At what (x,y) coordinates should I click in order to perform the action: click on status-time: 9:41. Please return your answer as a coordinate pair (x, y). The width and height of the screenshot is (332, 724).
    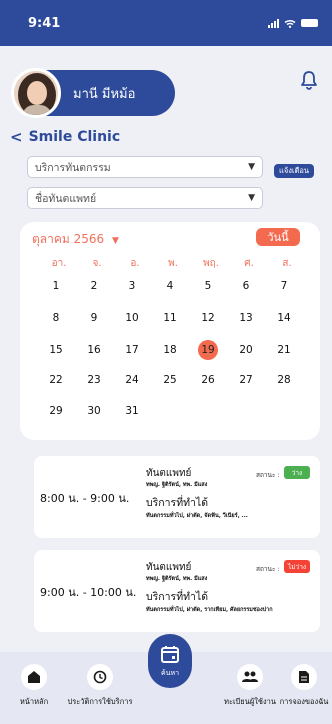
    Looking at the image, I should click on (44, 23).